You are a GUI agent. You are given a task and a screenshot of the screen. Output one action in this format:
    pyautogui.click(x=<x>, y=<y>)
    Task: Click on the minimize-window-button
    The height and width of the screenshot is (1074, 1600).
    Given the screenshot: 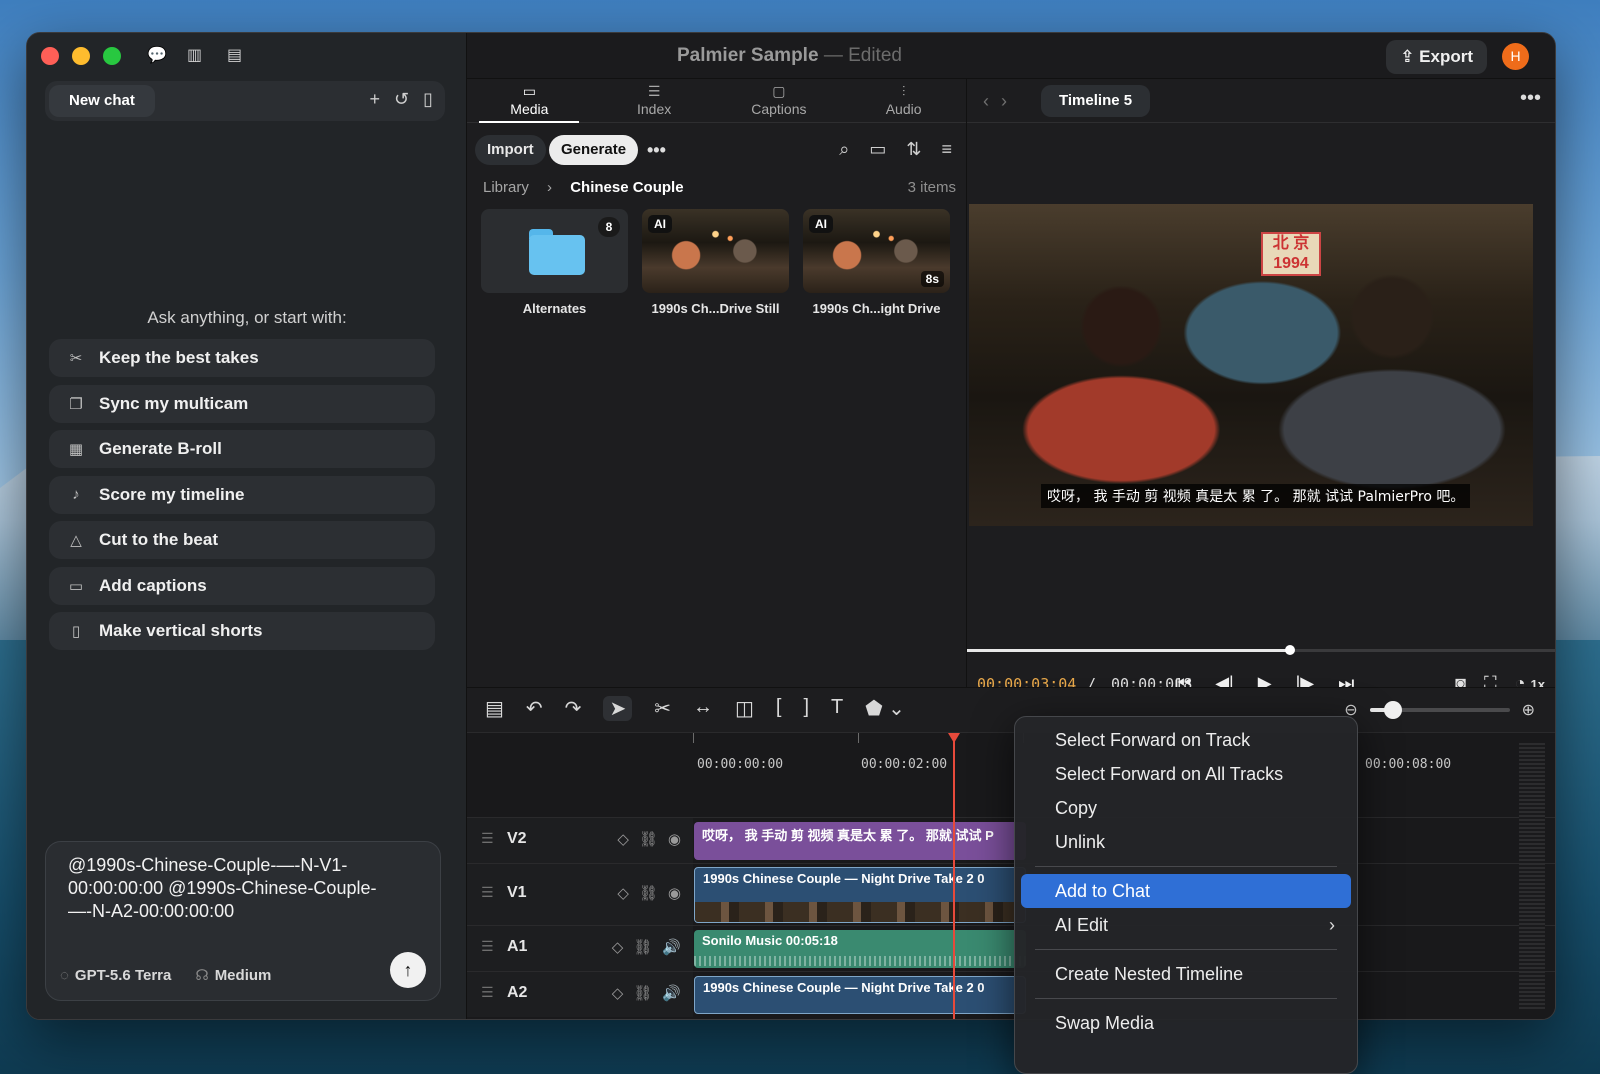 What is the action you would take?
    pyautogui.click(x=81, y=56)
    